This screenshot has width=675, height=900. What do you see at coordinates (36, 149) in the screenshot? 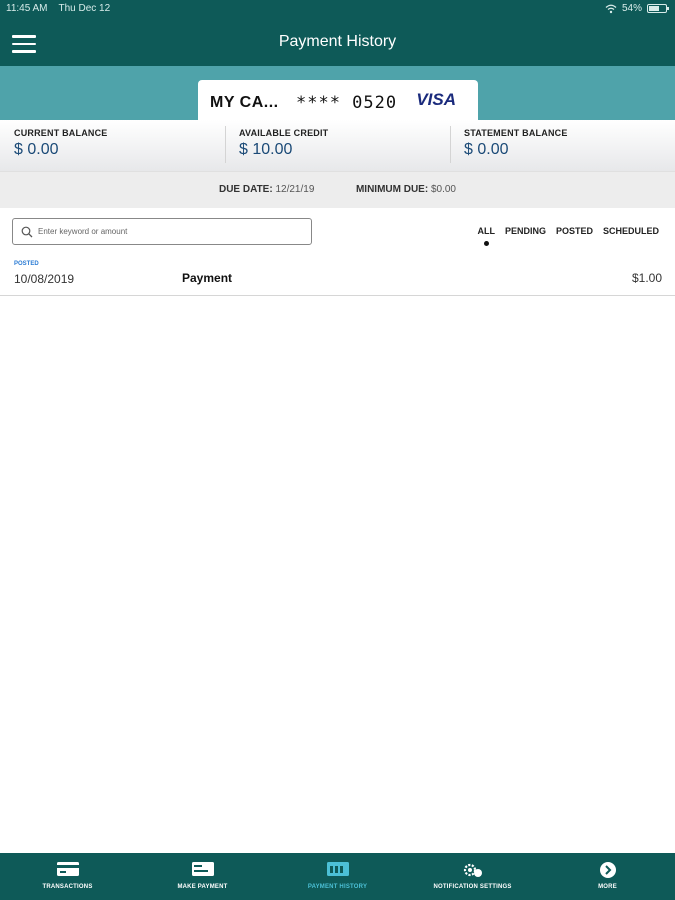
I see `current-balance-value: $ 0.00` at bounding box center [36, 149].